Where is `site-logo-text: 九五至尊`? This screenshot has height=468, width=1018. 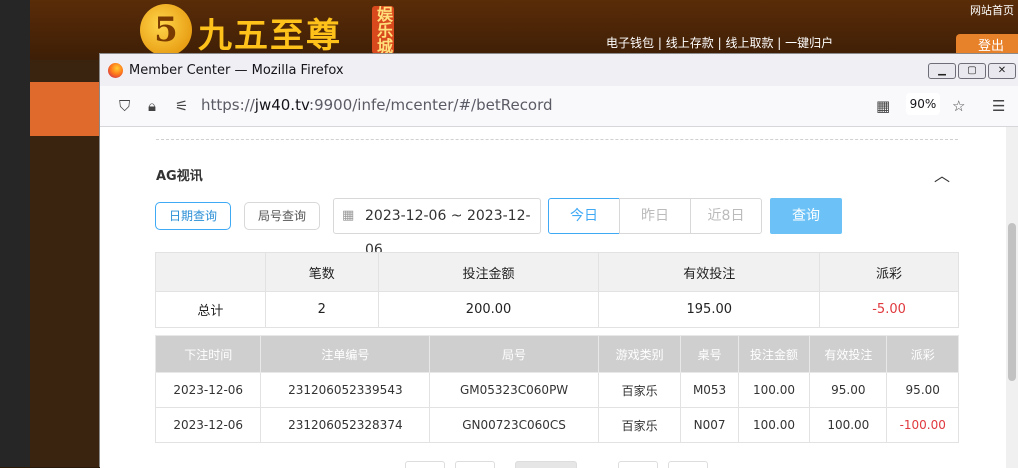
site-logo-text: 九五至尊 is located at coordinates (270, 36).